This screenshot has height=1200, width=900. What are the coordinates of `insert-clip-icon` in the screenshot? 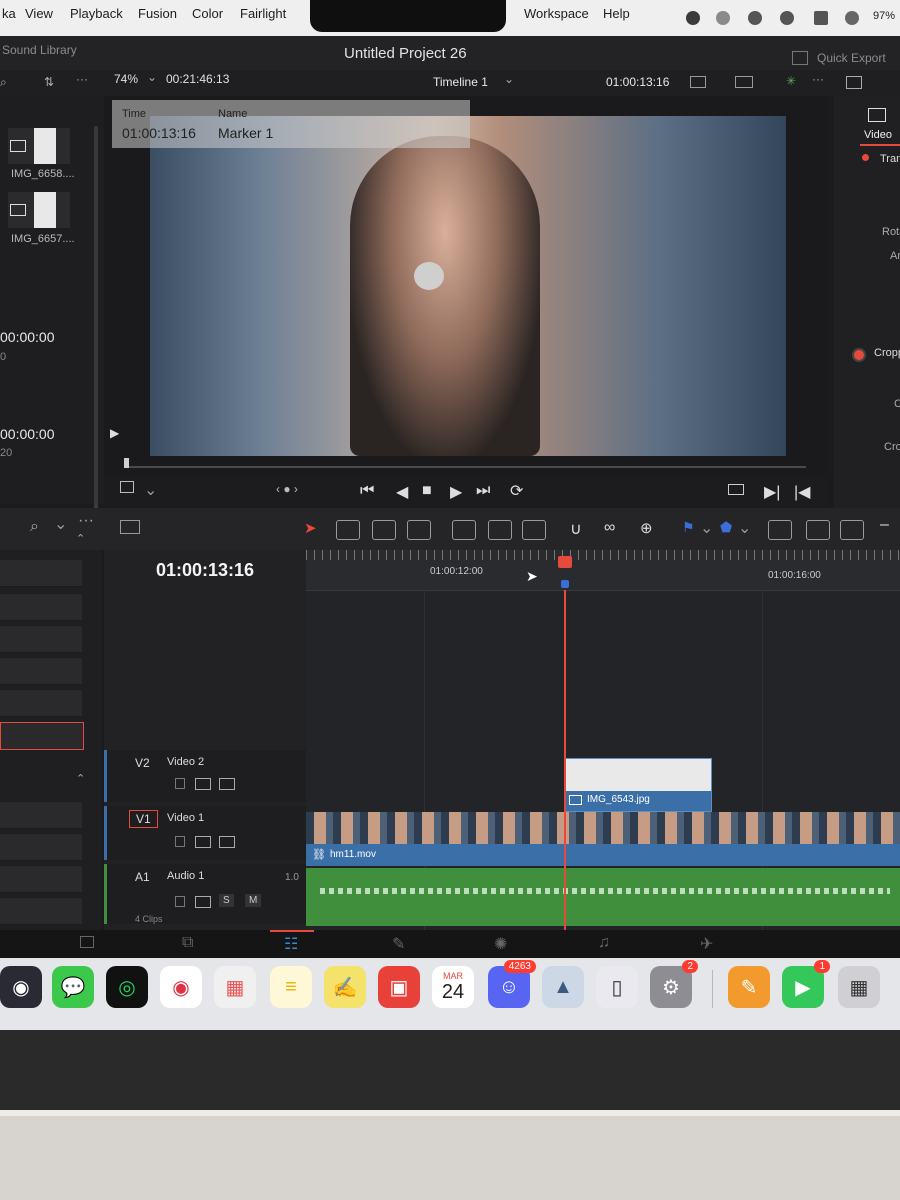 It's located at (464, 530).